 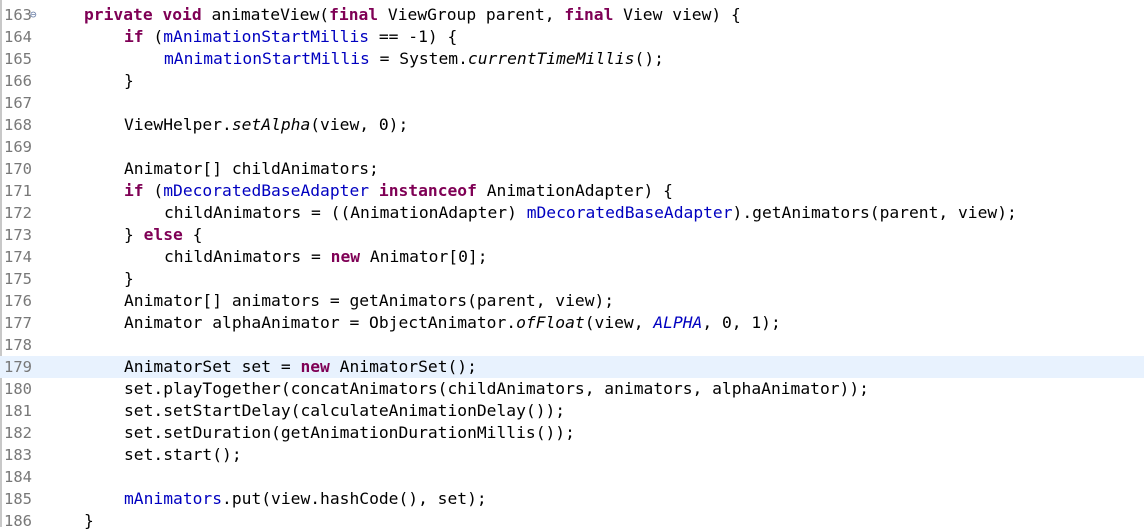 What do you see at coordinates (18, 521) in the screenshot?
I see `line-number: 186` at bounding box center [18, 521].